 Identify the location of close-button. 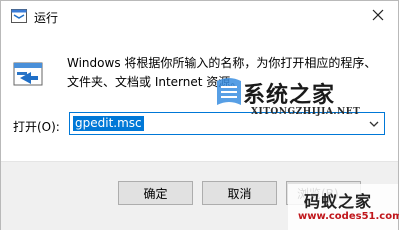
(378, 15).